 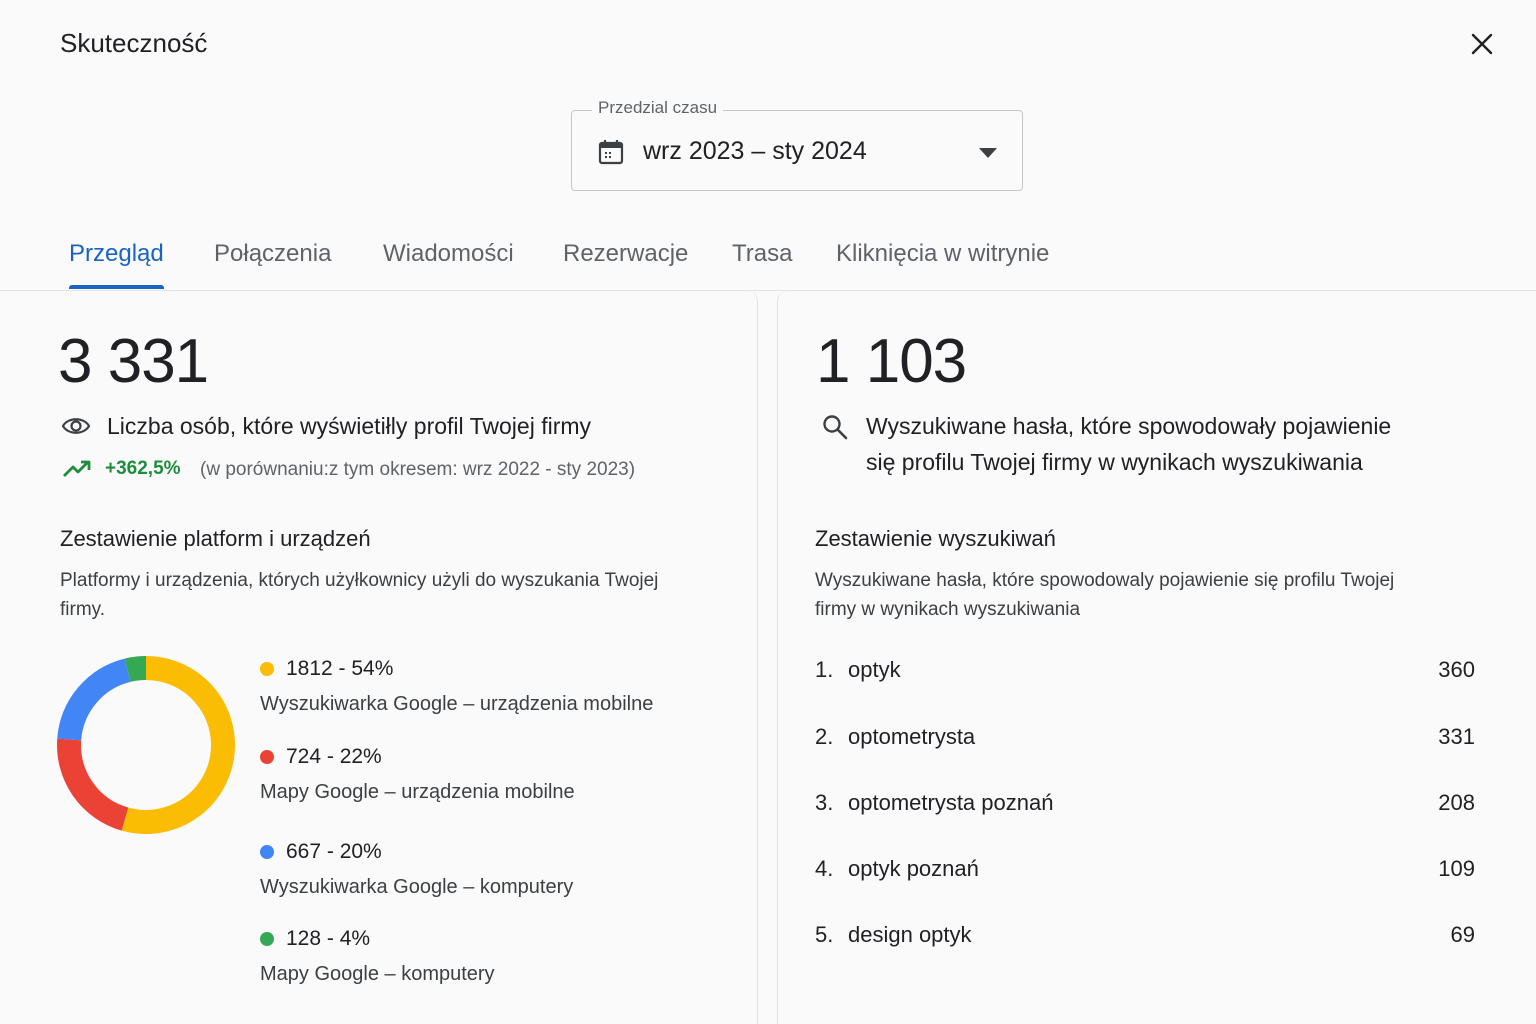 What do you see at coordinates (272, 264) in the screenshot?
I see `tab-calls: Połączenia` at bounding box center [272, 264].